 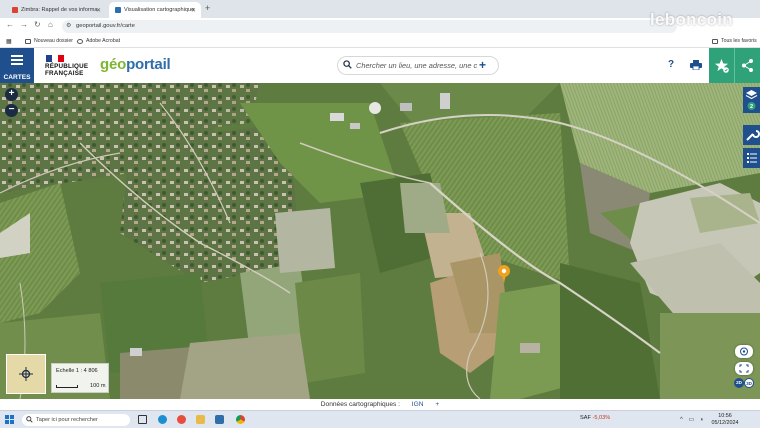 I want to click on fullscreen-icon, so click(x=744, y=368).